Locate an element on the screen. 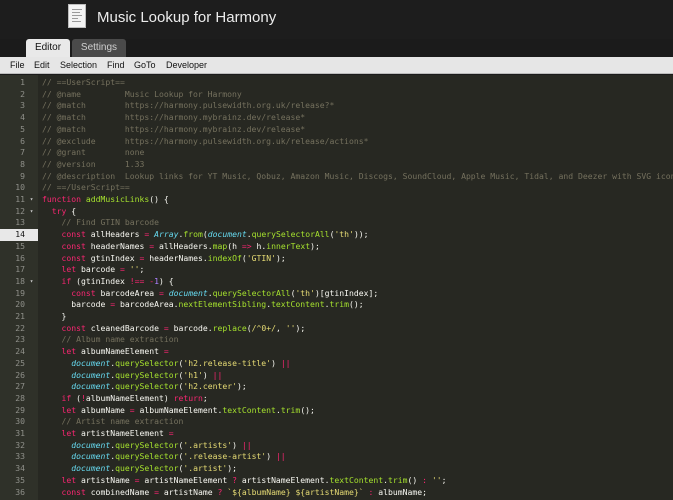  tab-settings: Settings is located at coordinates (99, 48).